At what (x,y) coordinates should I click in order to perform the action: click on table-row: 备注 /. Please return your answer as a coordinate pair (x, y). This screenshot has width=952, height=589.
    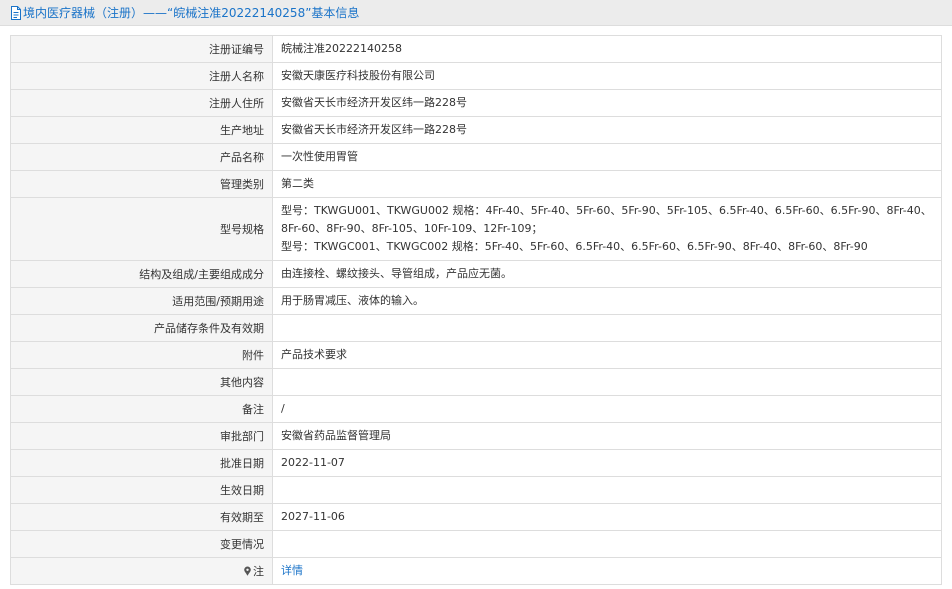
    Looking at the image, I should click on (476, 409).